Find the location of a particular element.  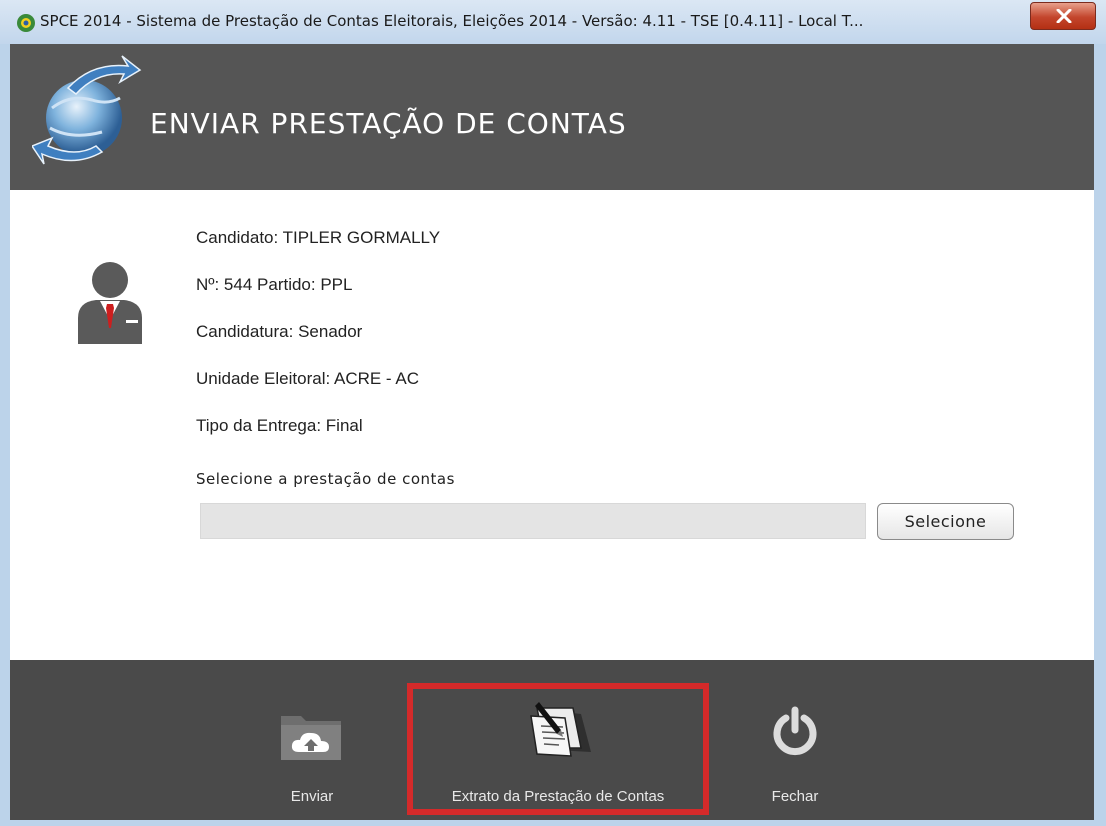

enviar-button: Enviar is located at coordinates (312, 740).